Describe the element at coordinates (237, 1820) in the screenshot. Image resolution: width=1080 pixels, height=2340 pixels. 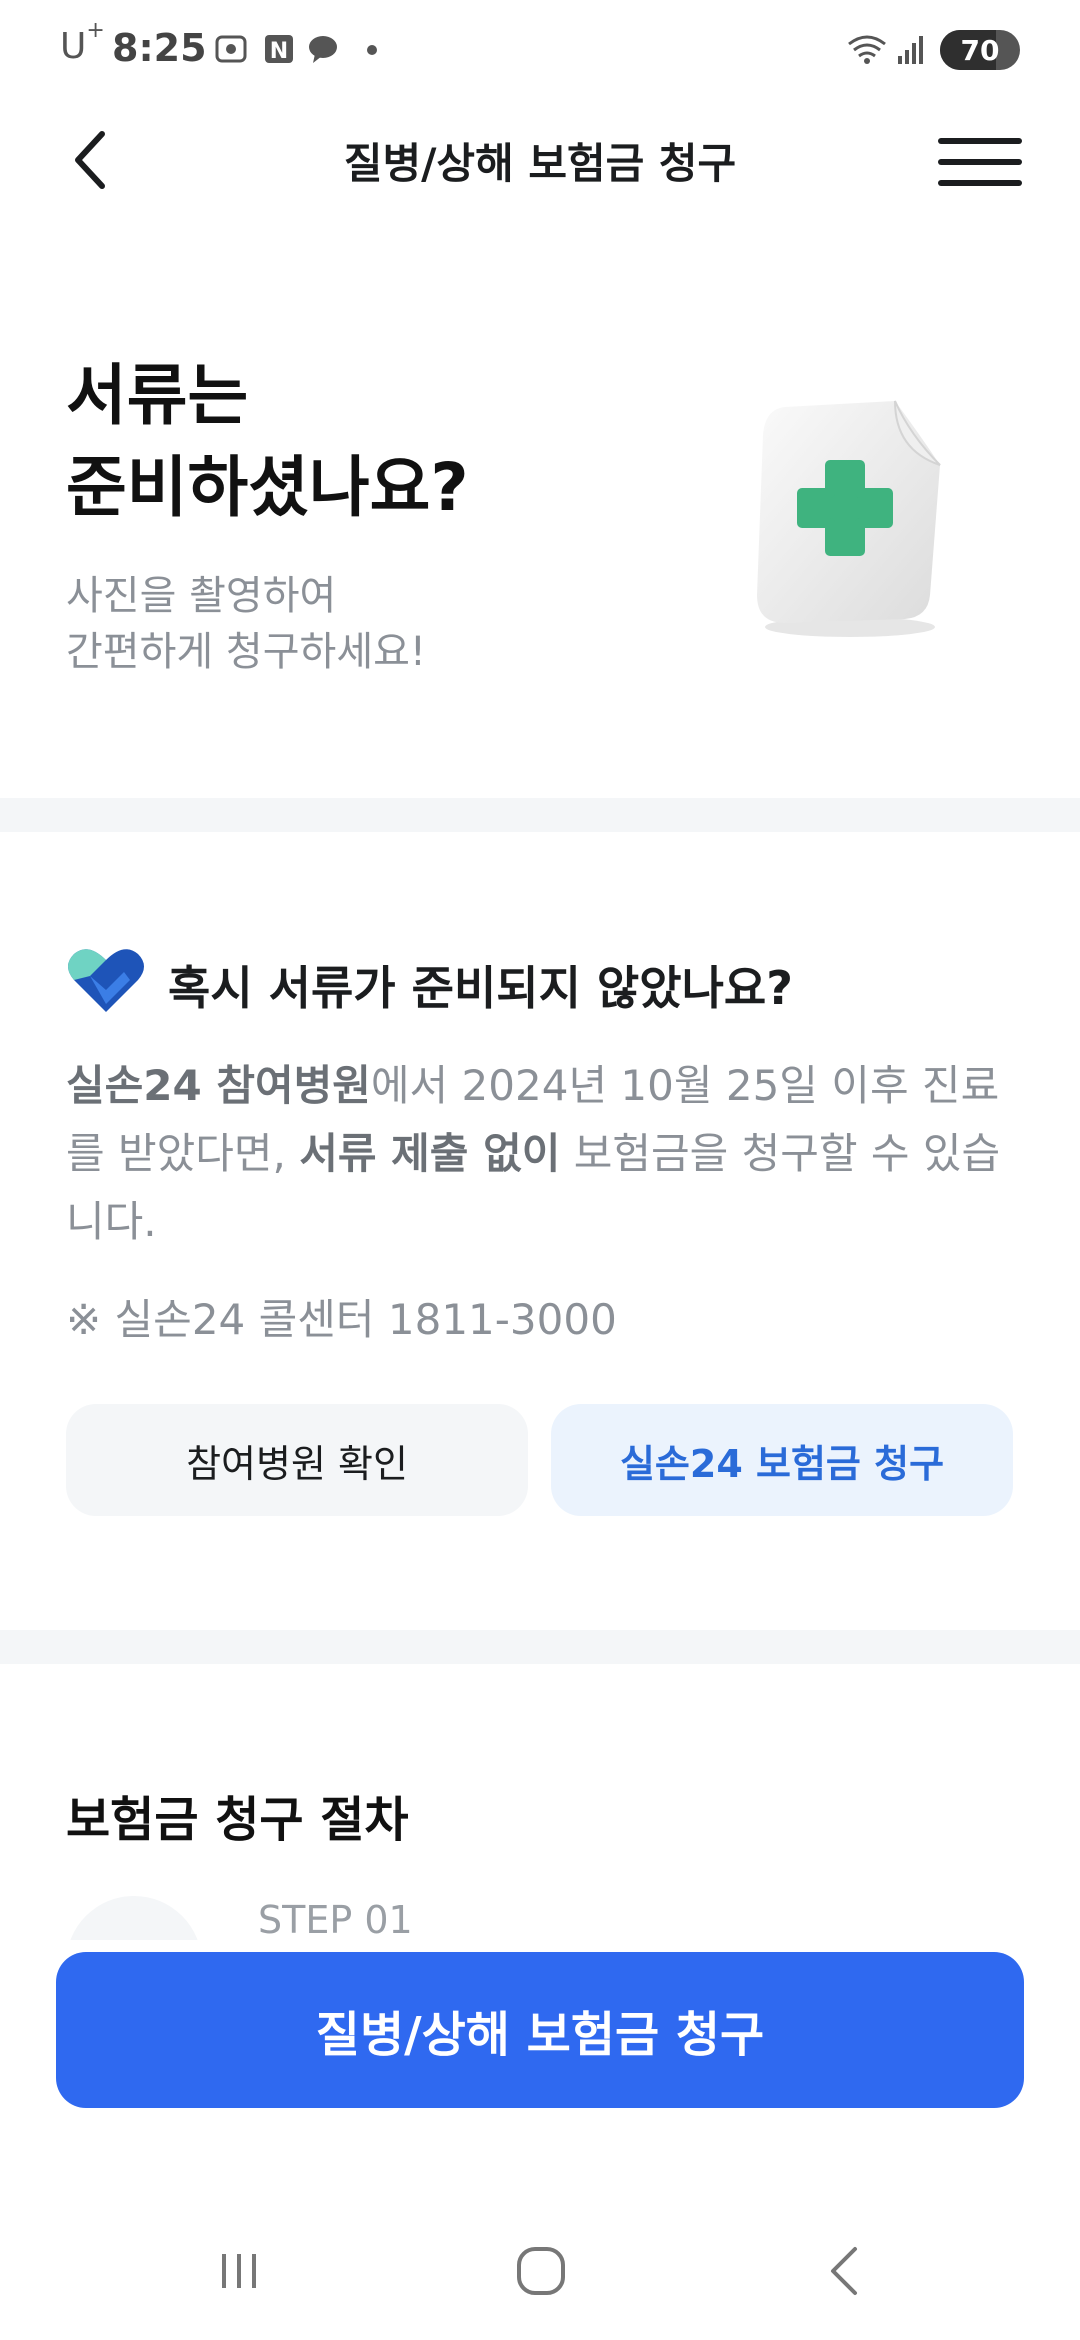
I see `procedure-title: 보험금 청구 절차` at that location.